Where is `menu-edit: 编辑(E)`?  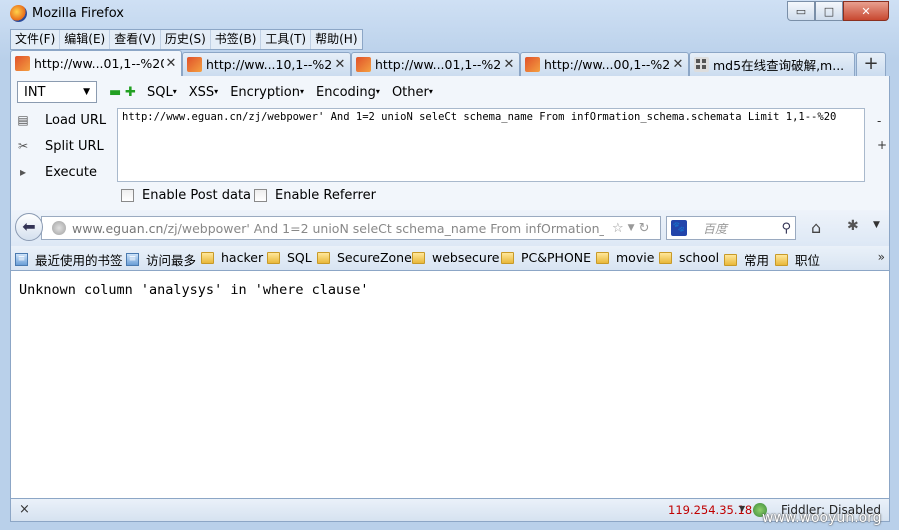
menu-edit: 编辑(E) is located at coordinates (85, 39).